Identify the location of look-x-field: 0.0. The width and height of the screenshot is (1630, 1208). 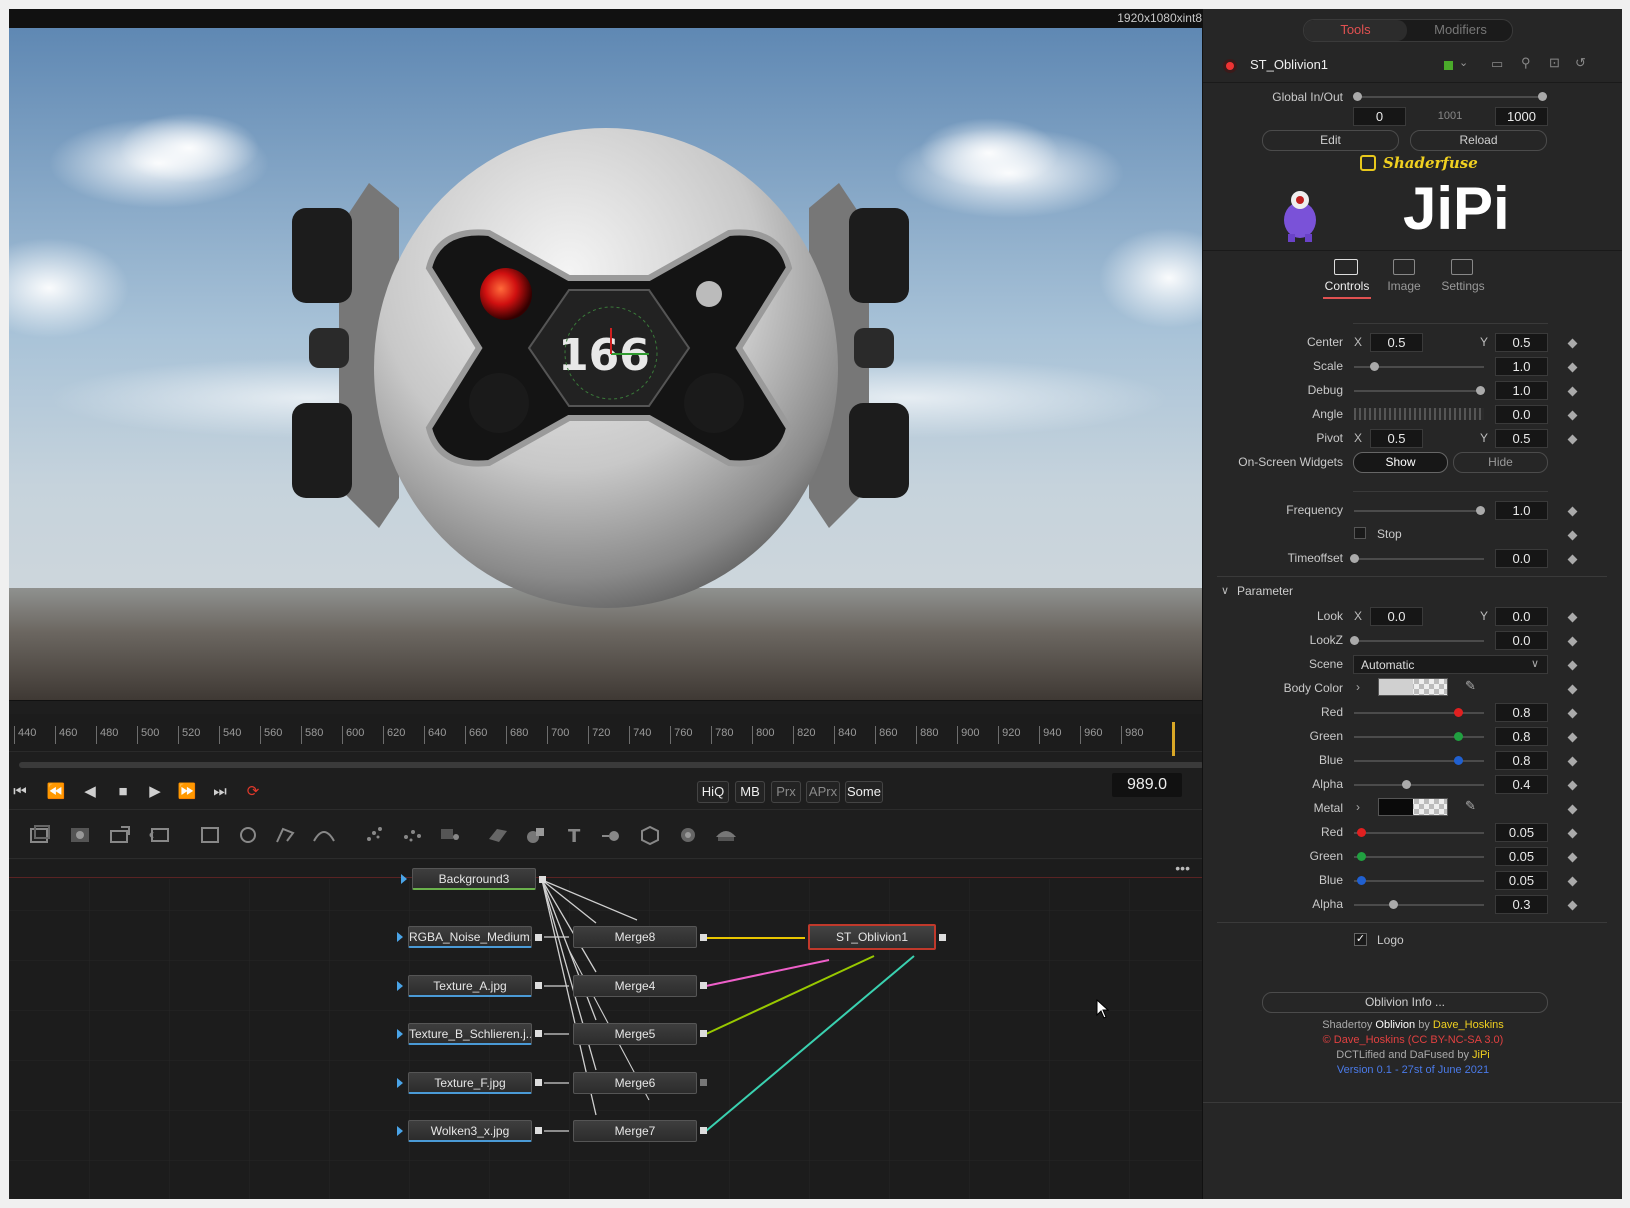
(1396, 616).